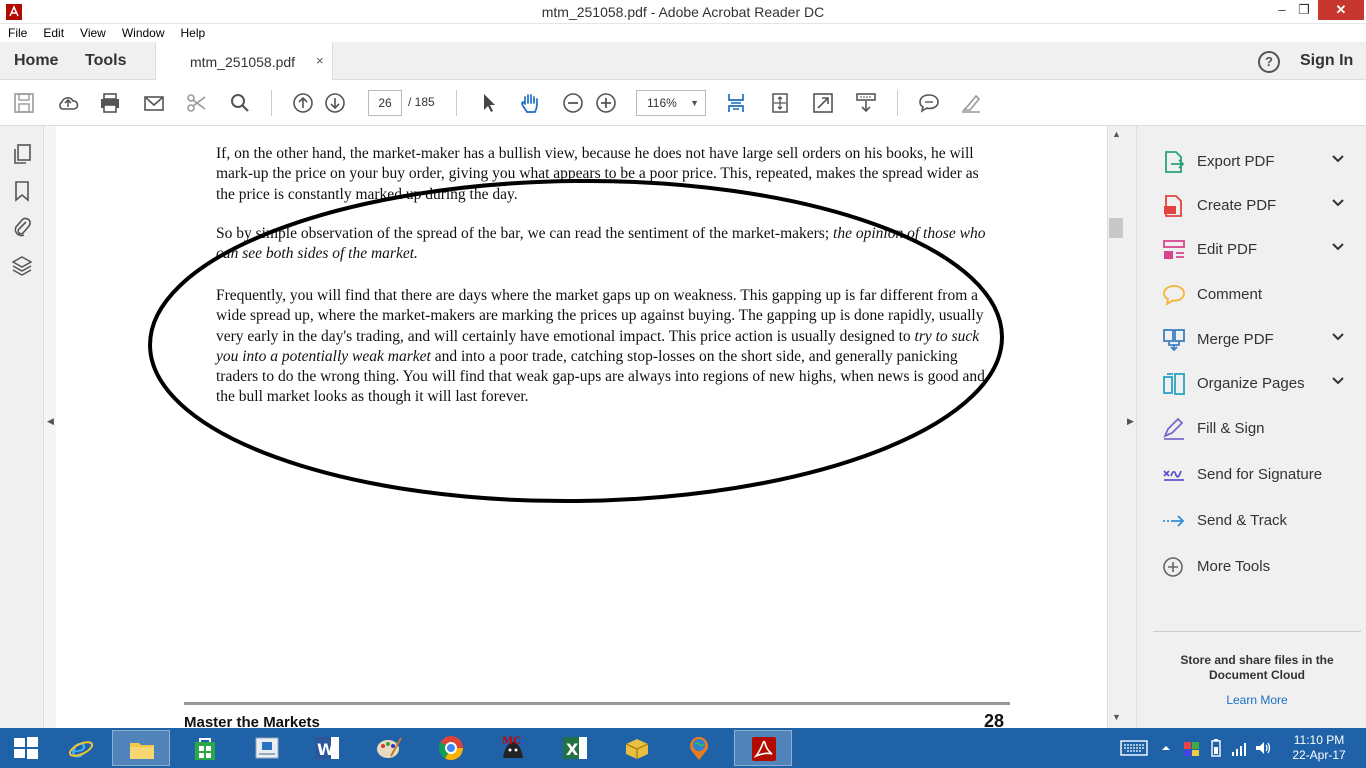 Image resolution: width=1366 pixels, height=768 pixels. I want to click on taskbar-word: W, so click(327, 748).